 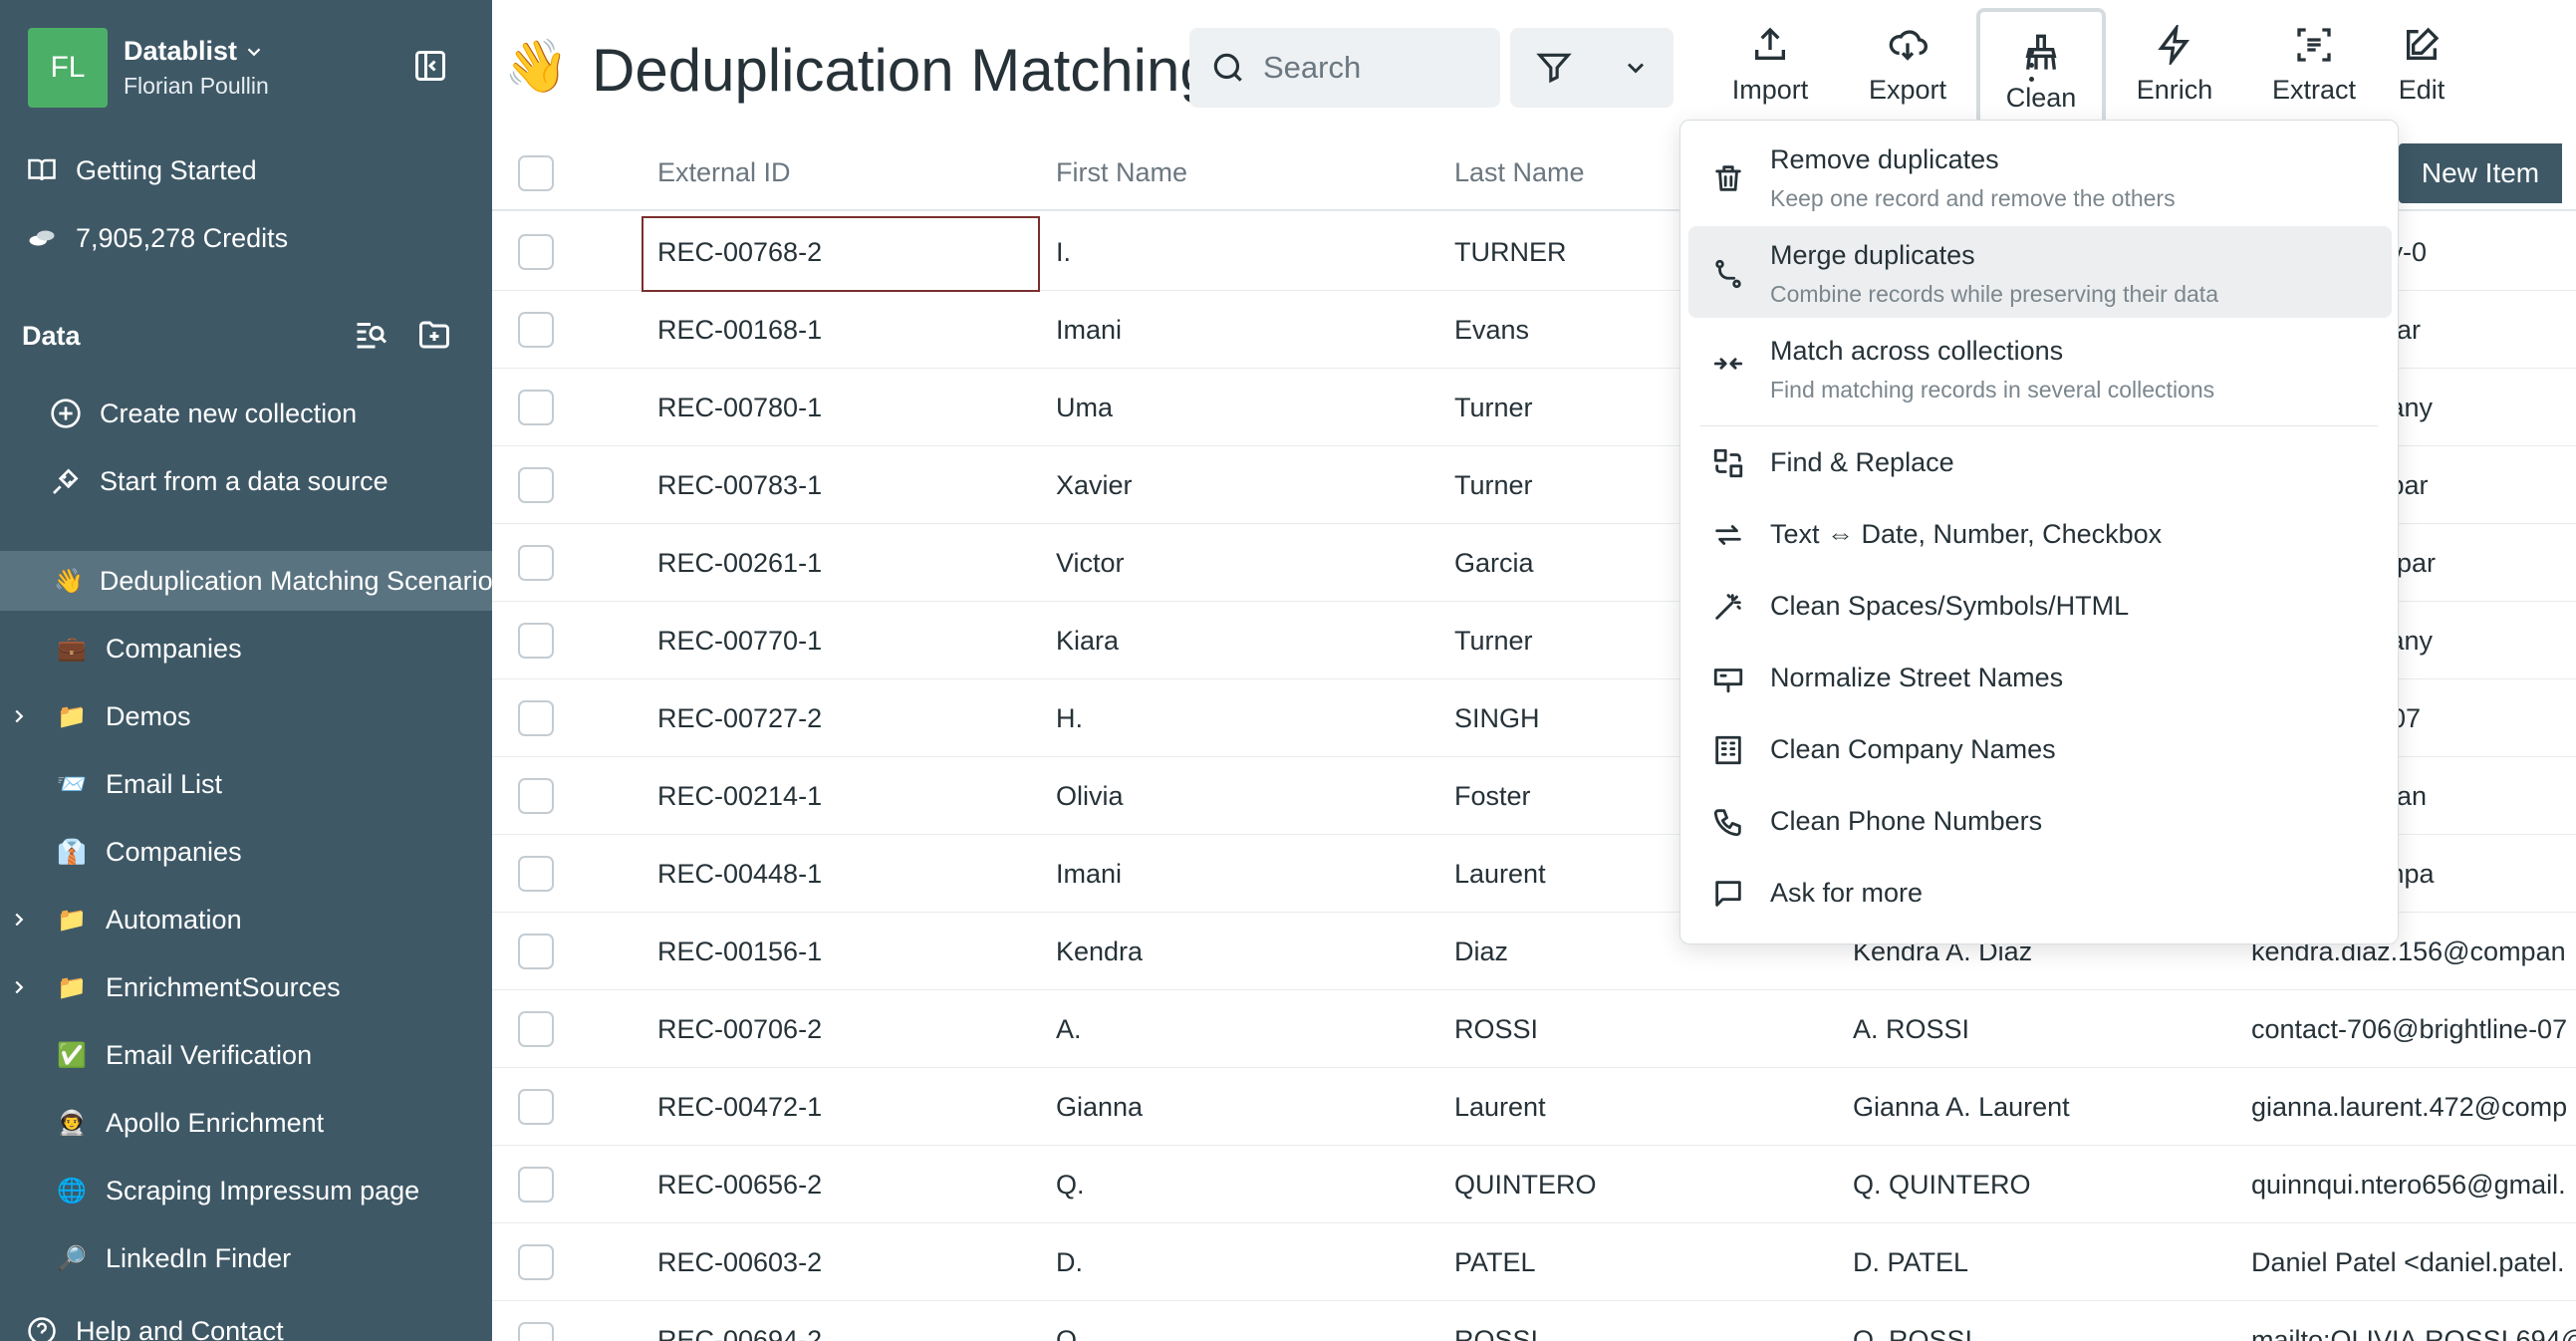 I want to click on search-box, so click(x=1344, y=68).